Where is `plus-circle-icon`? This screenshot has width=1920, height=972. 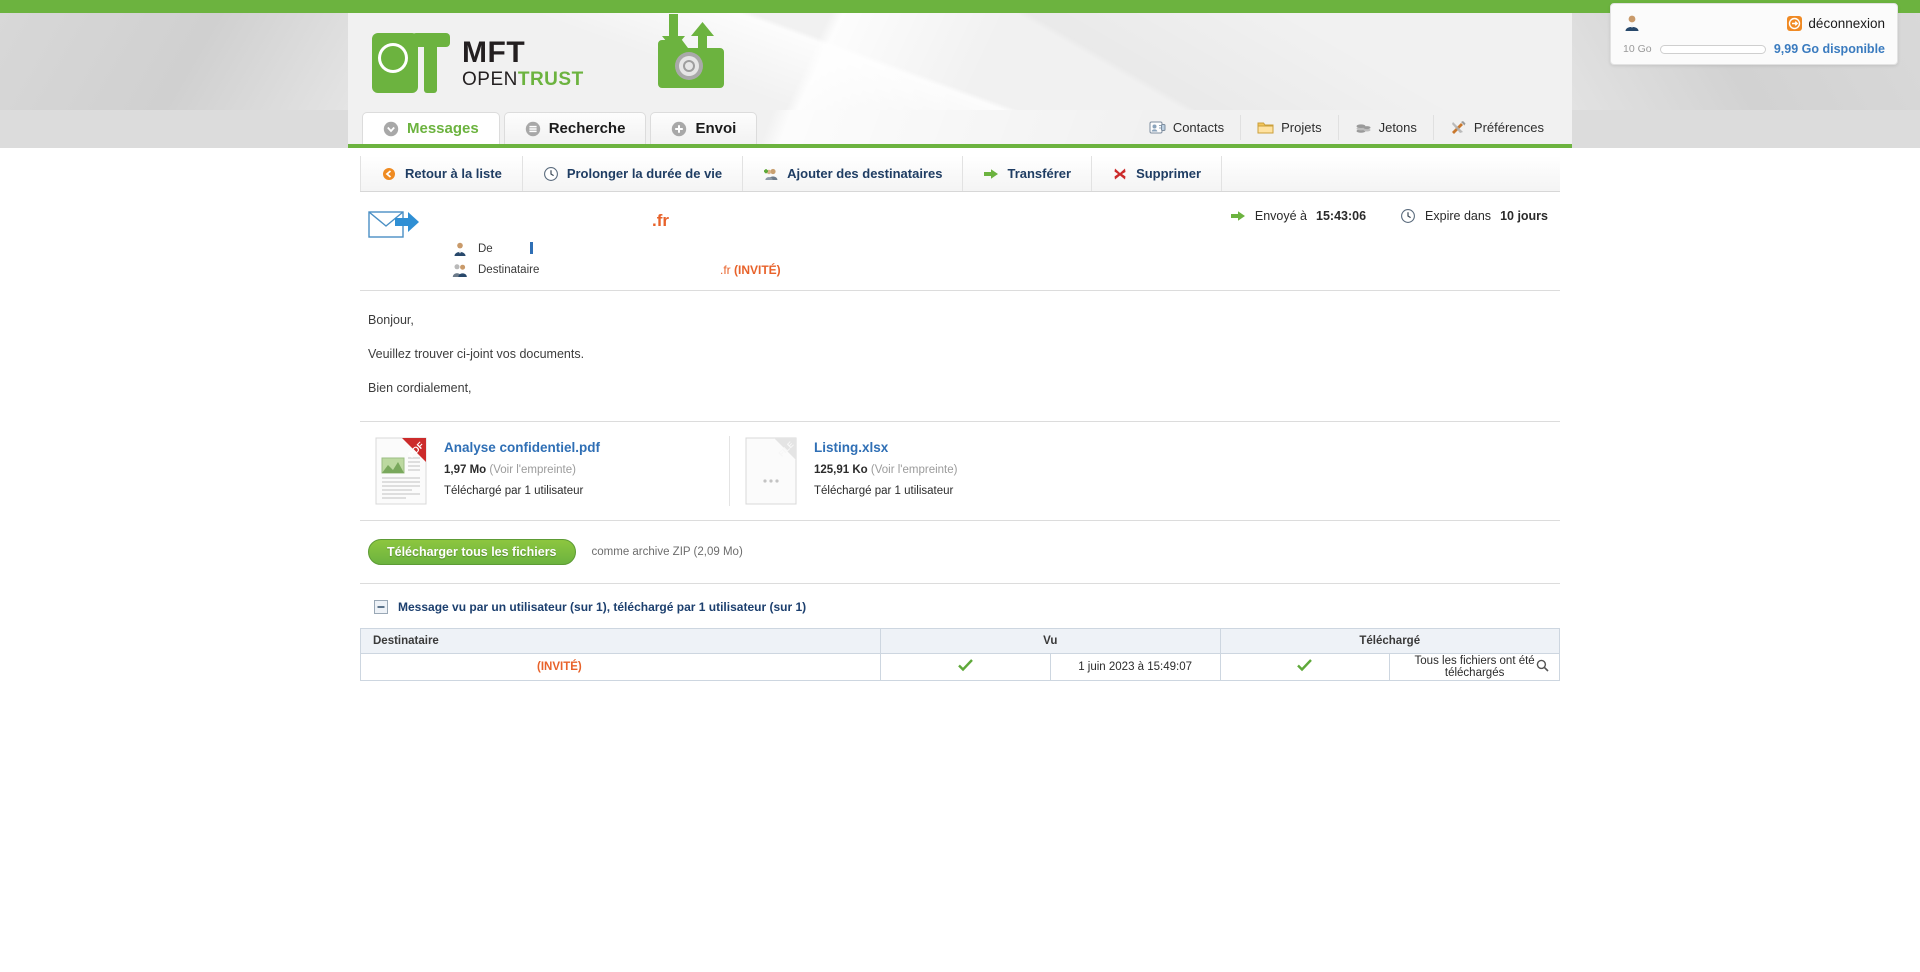
plus-circle-icon is located at coordinates (679, 128).